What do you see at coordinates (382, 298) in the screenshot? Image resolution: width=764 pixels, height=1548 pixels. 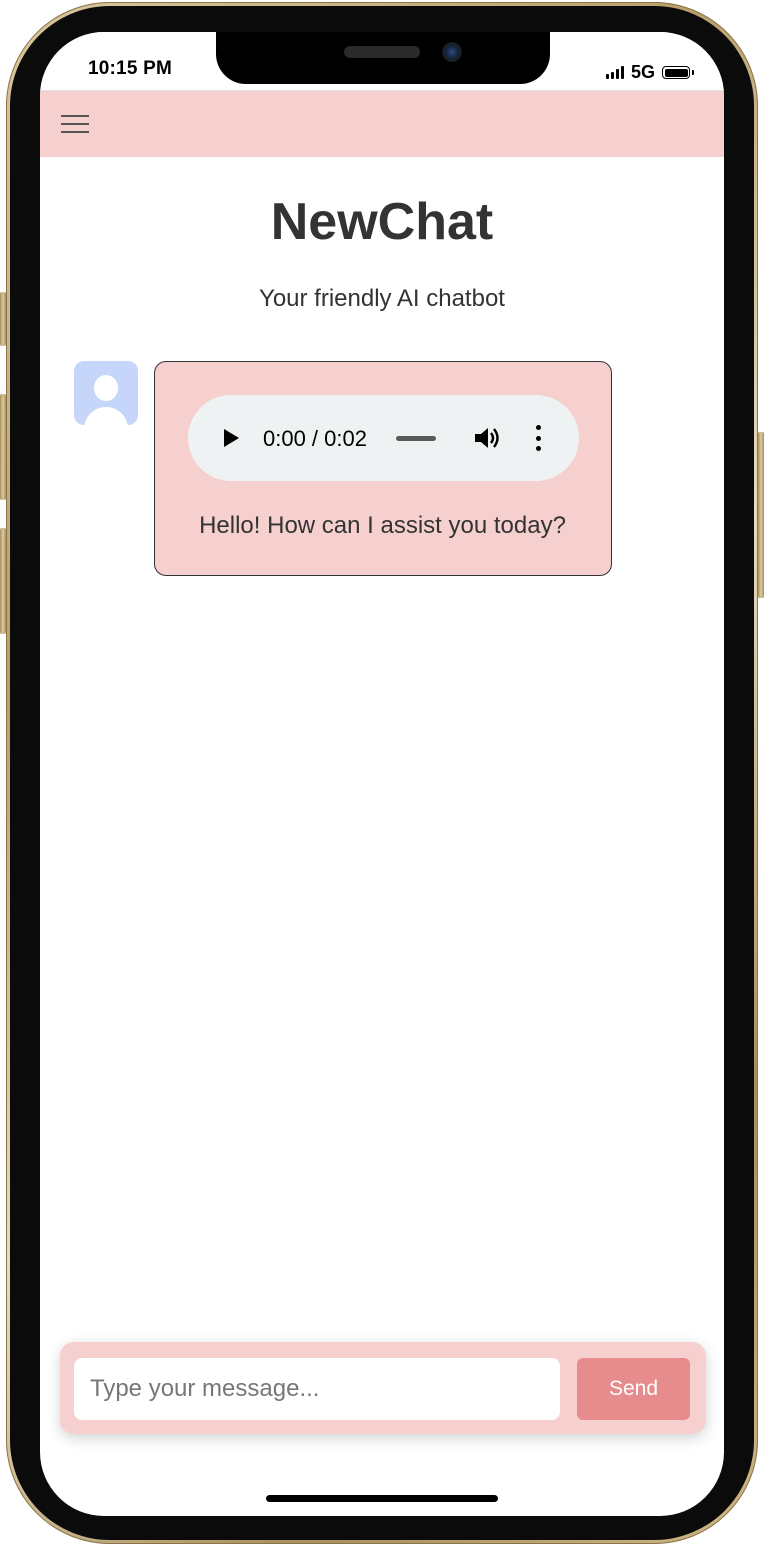 I see `page-subtitle: Your friendly AI chatbot` at bounding box center [382, 298].